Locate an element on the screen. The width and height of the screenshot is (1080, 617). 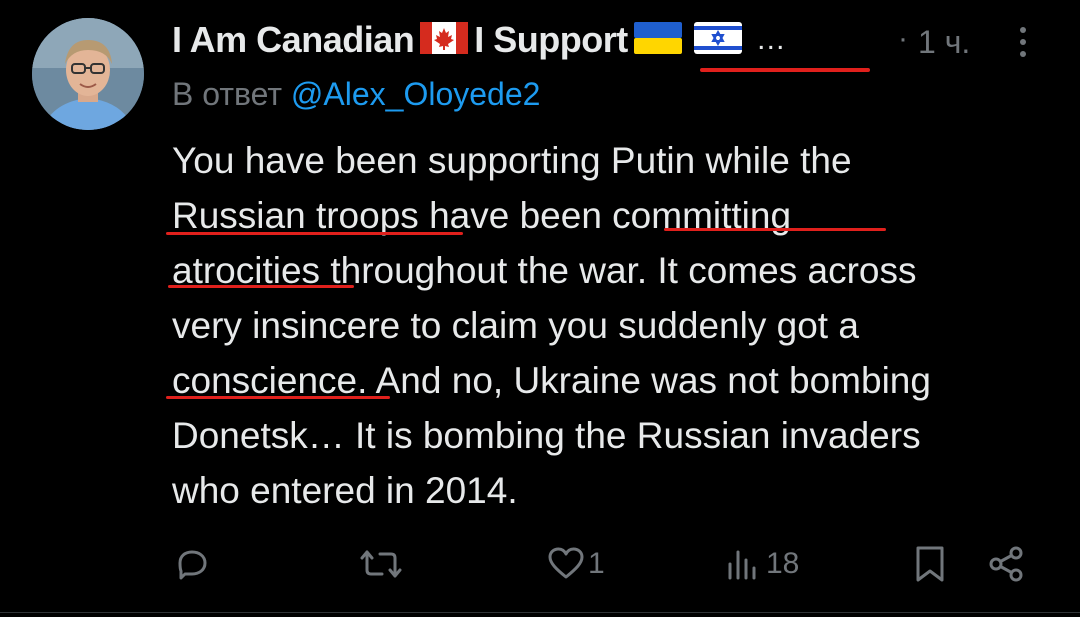
share-button is located at coordinates (1006, 564).